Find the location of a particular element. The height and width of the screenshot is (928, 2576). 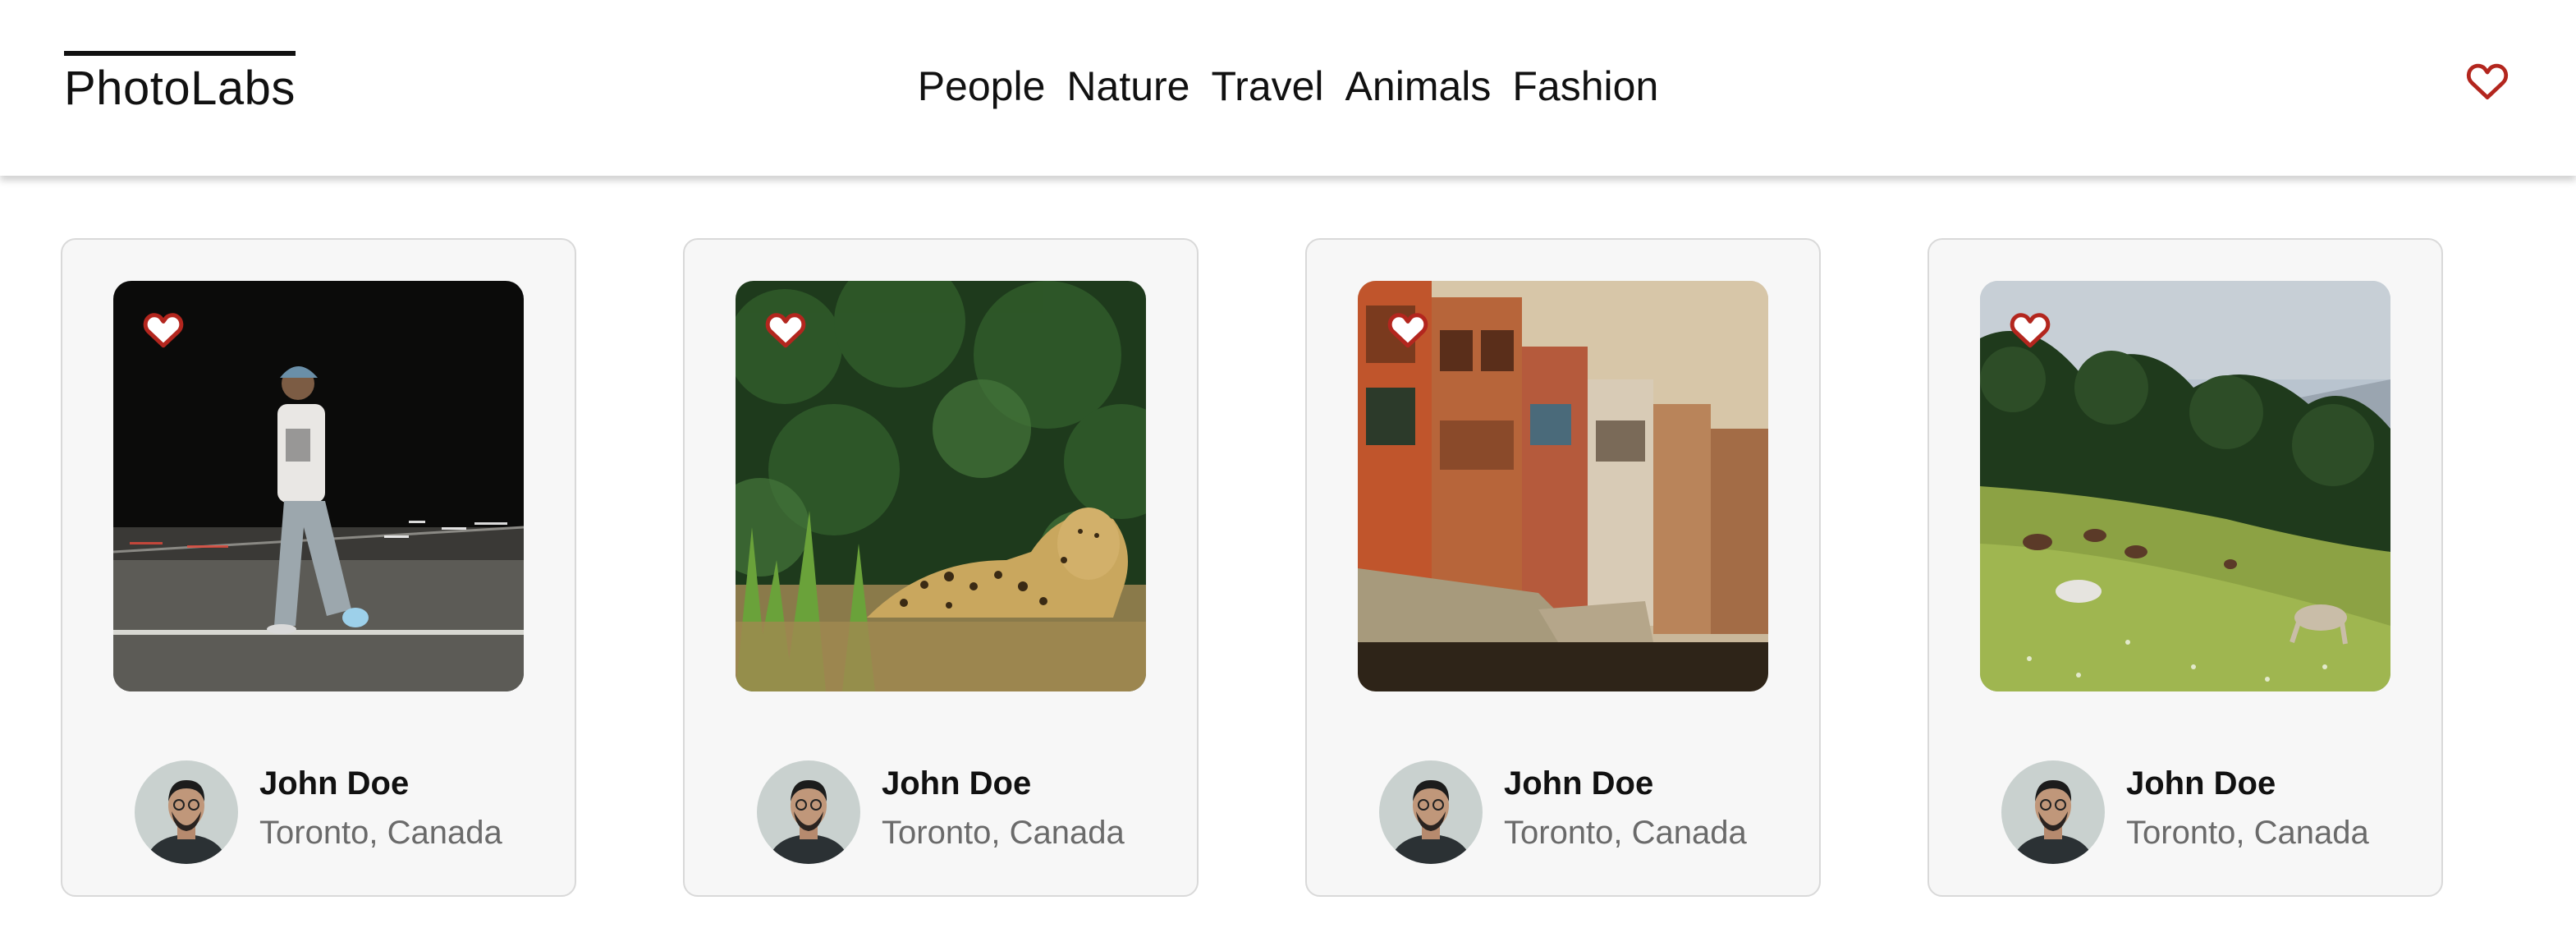

favorites-heart-icon is located at coordinates (2488, 82).